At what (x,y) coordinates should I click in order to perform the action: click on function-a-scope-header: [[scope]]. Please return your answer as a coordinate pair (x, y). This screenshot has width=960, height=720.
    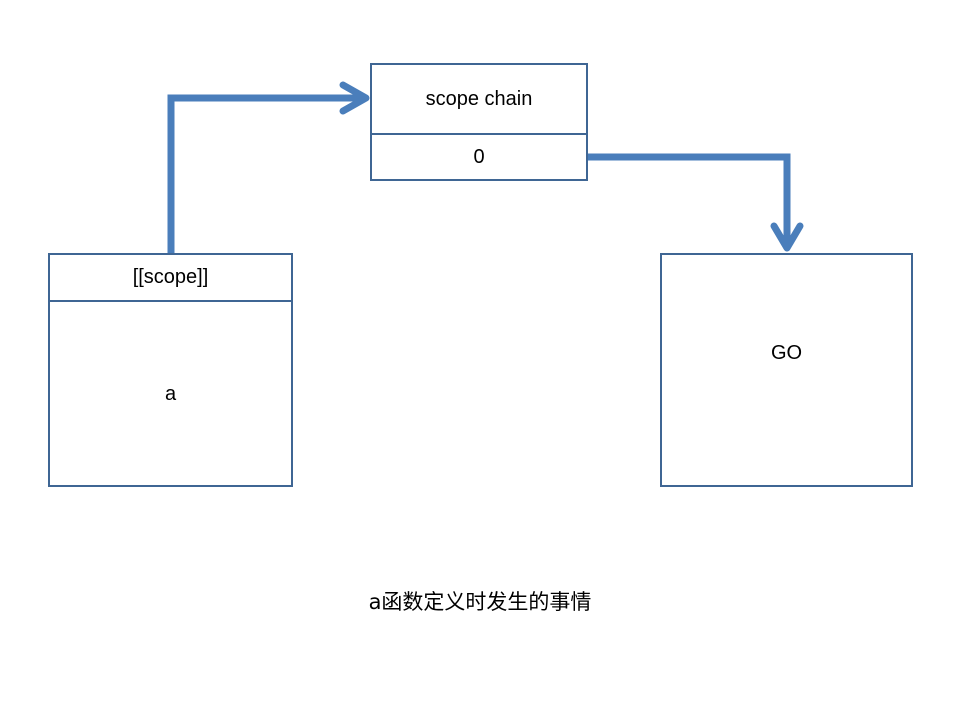
    Looking at the image, I should click on (170, 277).